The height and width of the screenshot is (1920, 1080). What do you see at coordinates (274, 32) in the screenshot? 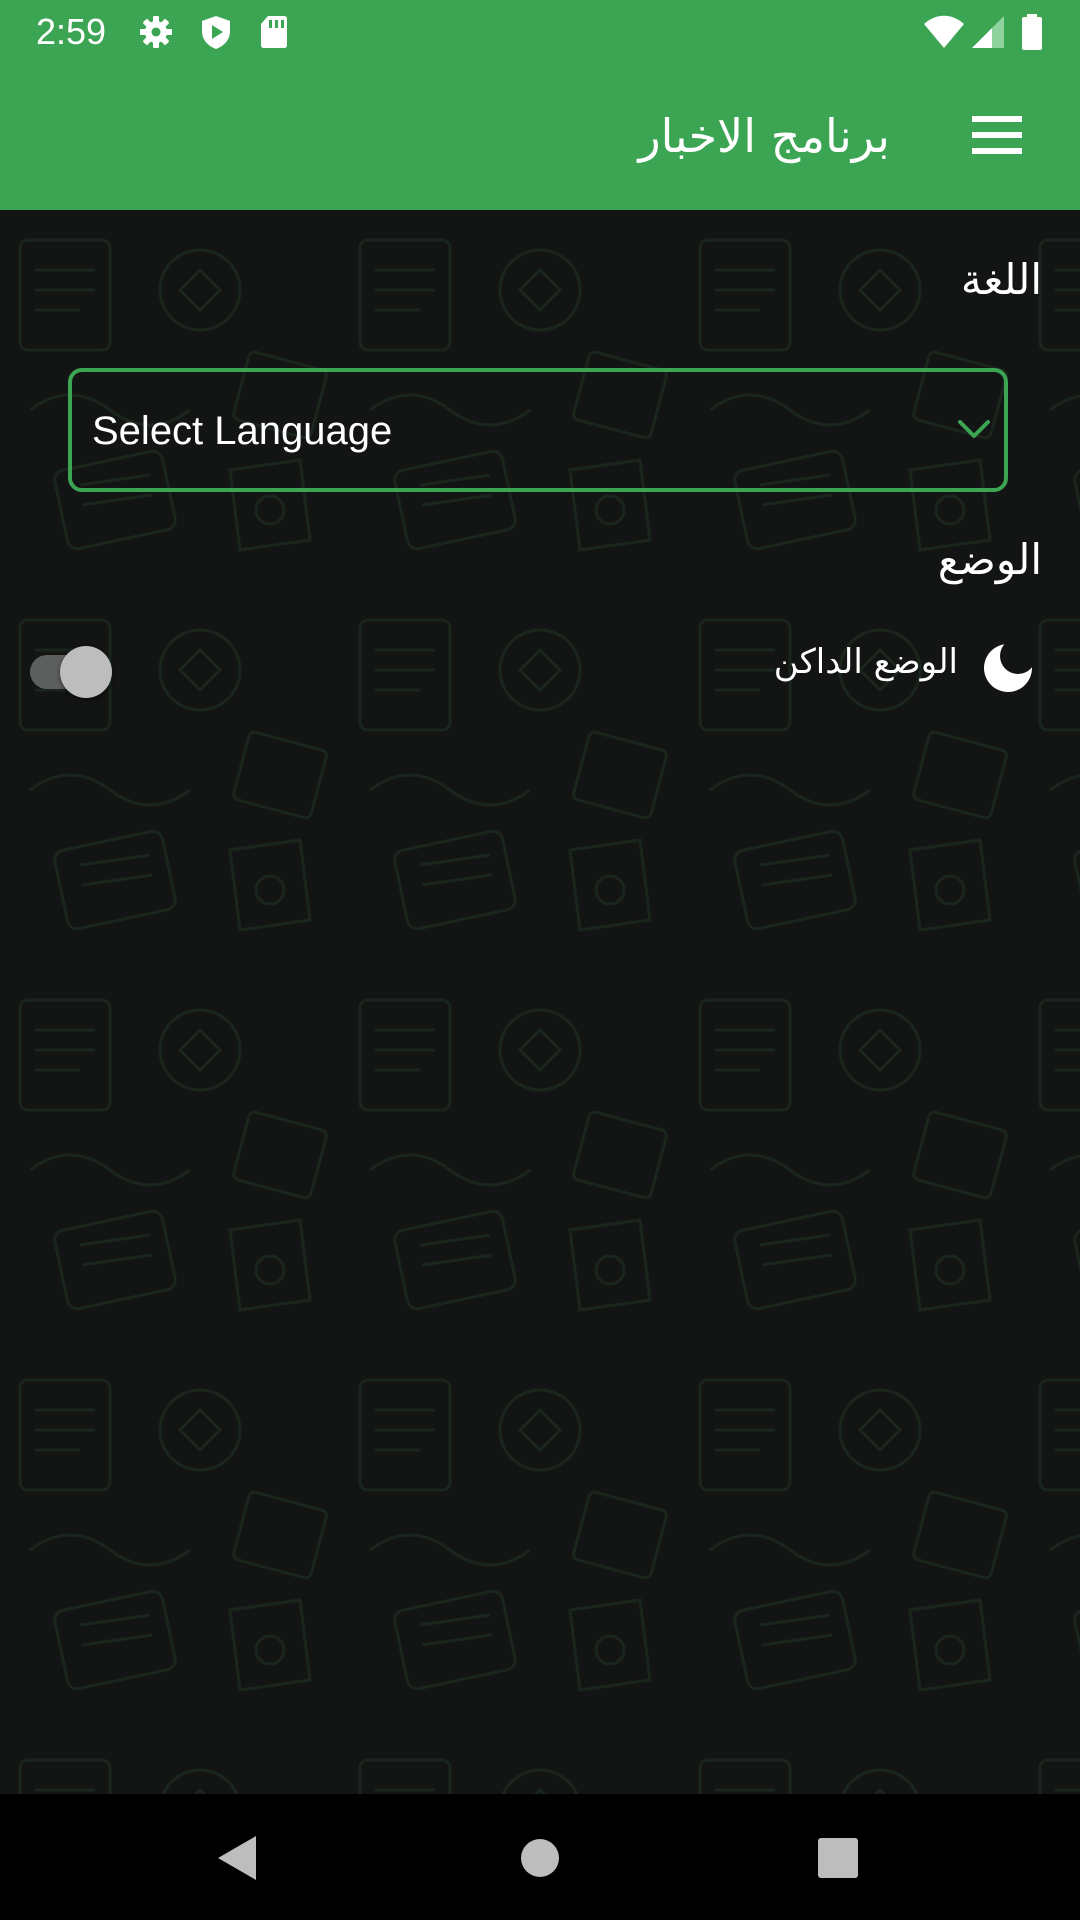
I see `sd-card-icon` at bounding box center [274, 32].